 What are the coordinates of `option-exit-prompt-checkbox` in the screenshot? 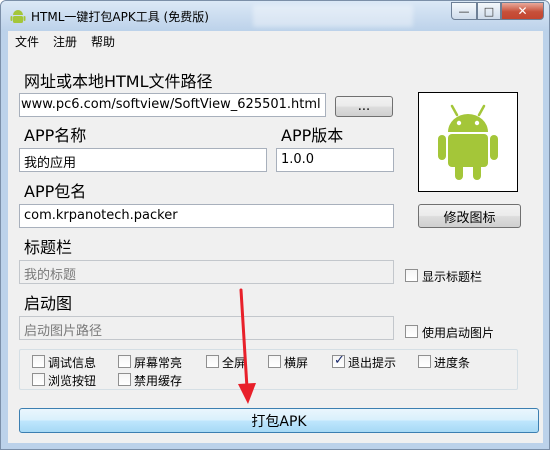 It's located at (338, 360).